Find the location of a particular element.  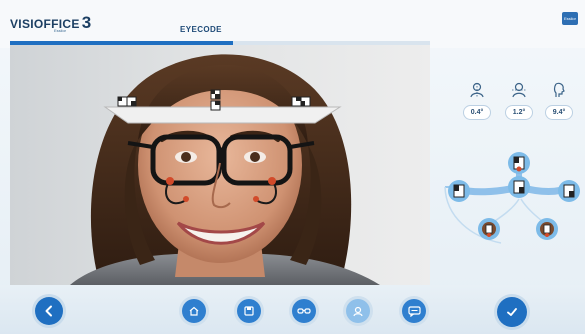

clip-markers-diagram is located at coordinates (512, 198).